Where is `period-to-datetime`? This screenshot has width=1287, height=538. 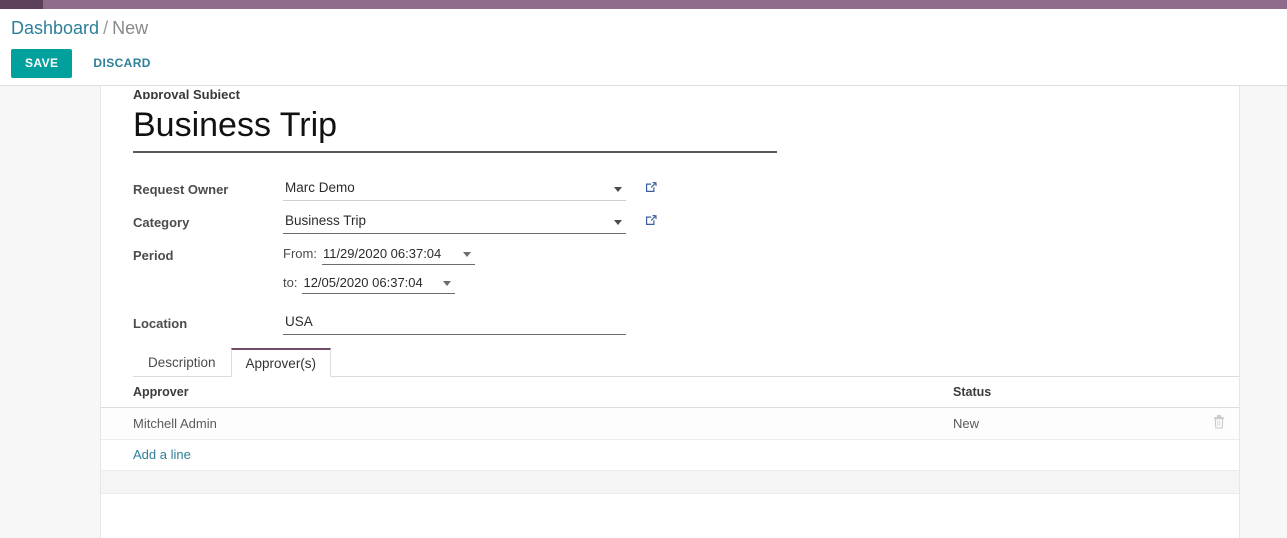
period-to-datetime is located at coordinates (379, 283).